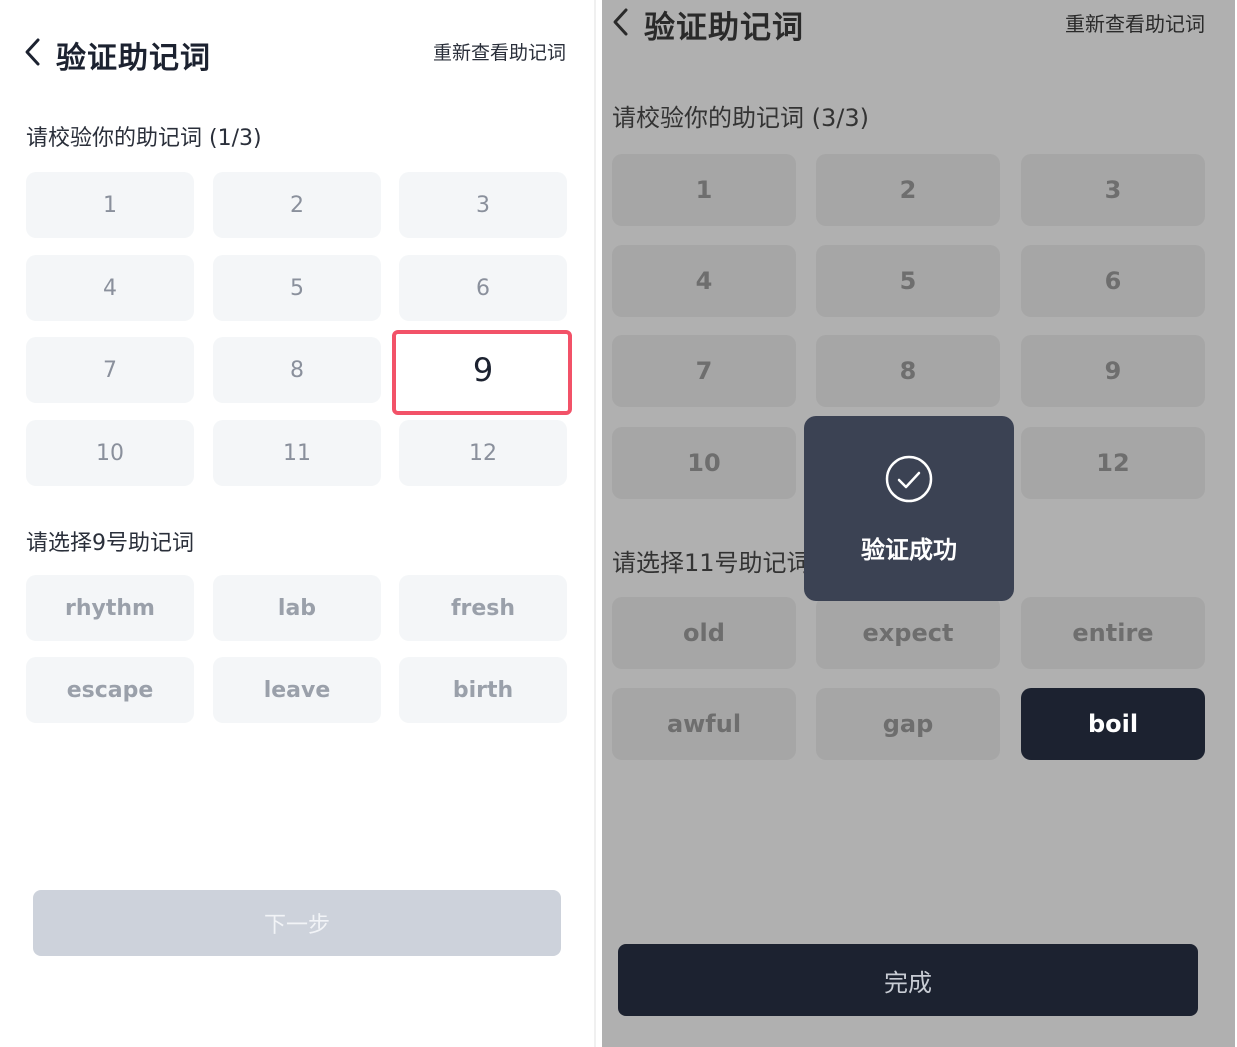  Describe the element at coordinates (909, 550) in the screenshot. I see `toast-message: 验证成功` at that location.